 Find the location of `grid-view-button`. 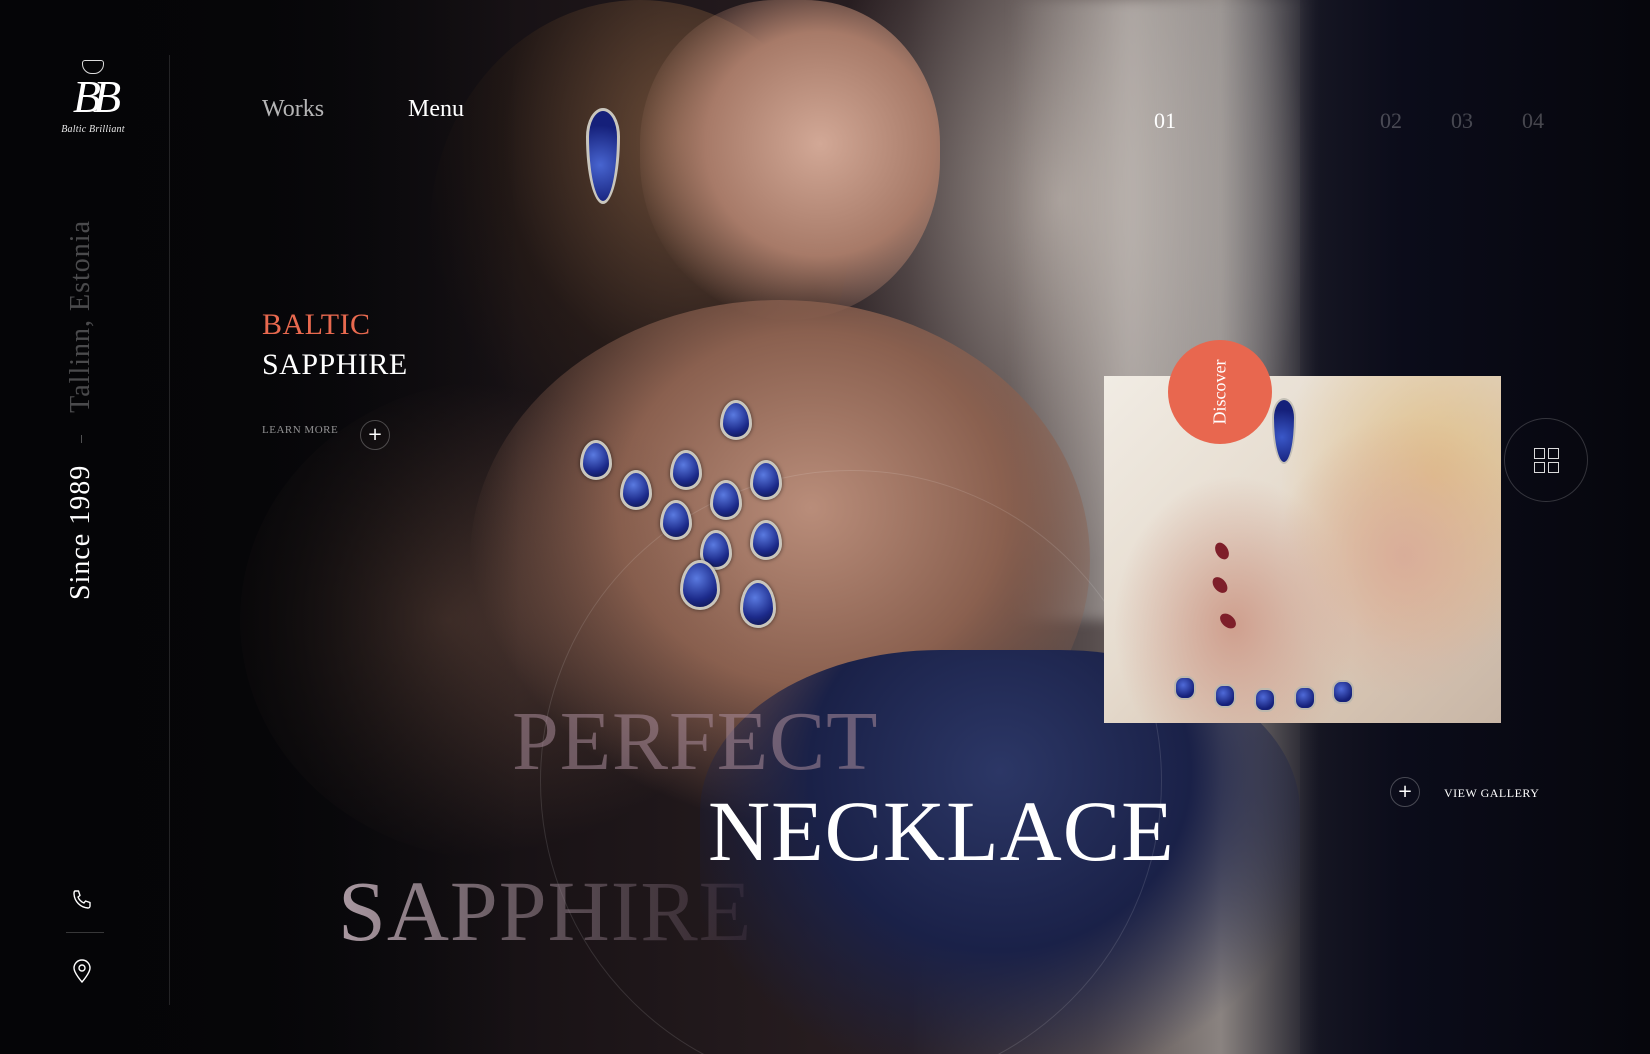

grid-view-button is located at coordinates (1546, 460).